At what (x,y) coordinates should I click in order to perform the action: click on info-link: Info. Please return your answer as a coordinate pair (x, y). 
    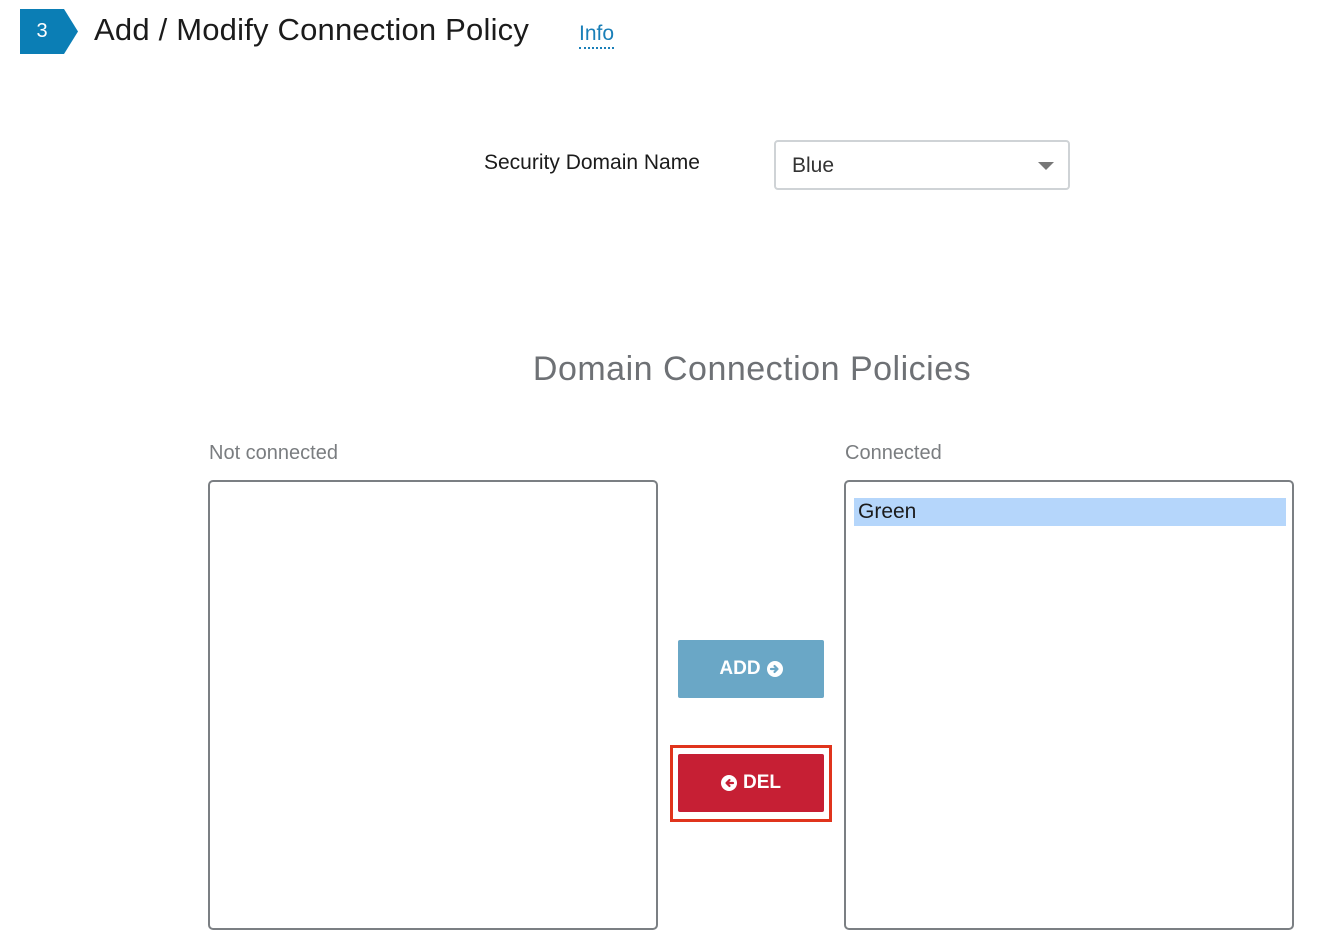
    Looking at the image, I should click on (597, 35).